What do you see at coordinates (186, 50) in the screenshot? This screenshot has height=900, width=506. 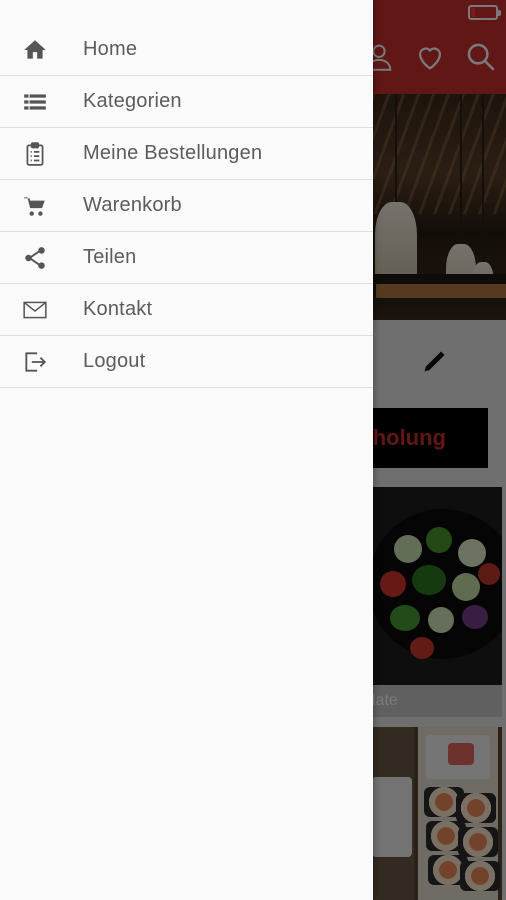 I see `menu-item-home: Home` at bounding box center [186, 50].